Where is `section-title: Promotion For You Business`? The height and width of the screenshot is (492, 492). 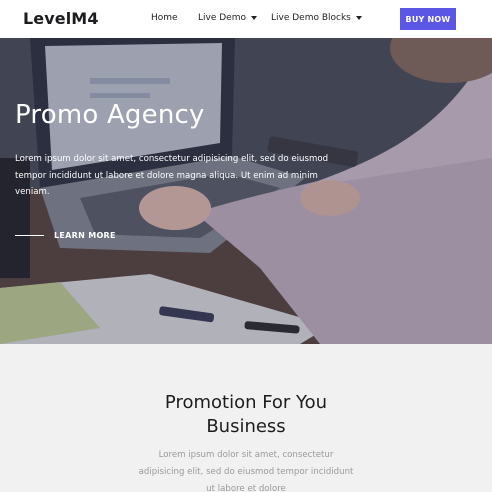
section-title: Promotion For You Business is located at coordinates (246, 415).